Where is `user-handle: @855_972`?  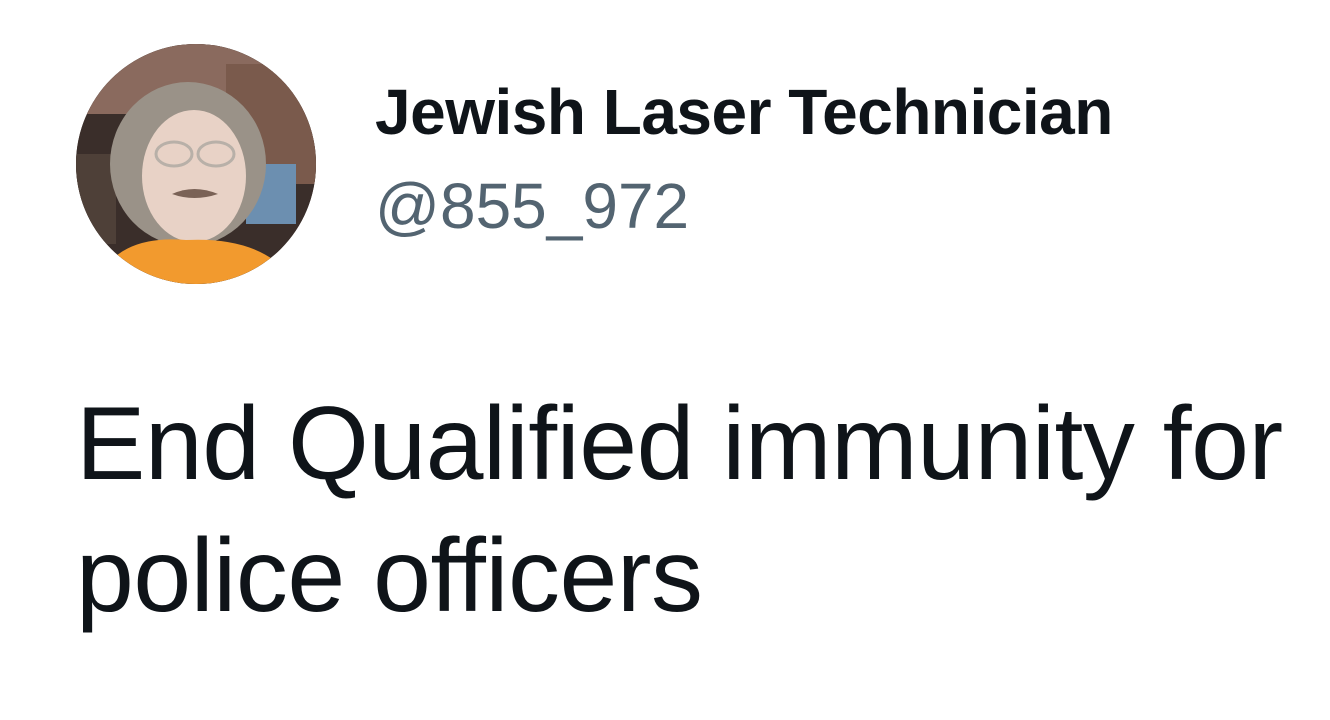 user-handle: @855_972 is located at coordinates (532, 206).